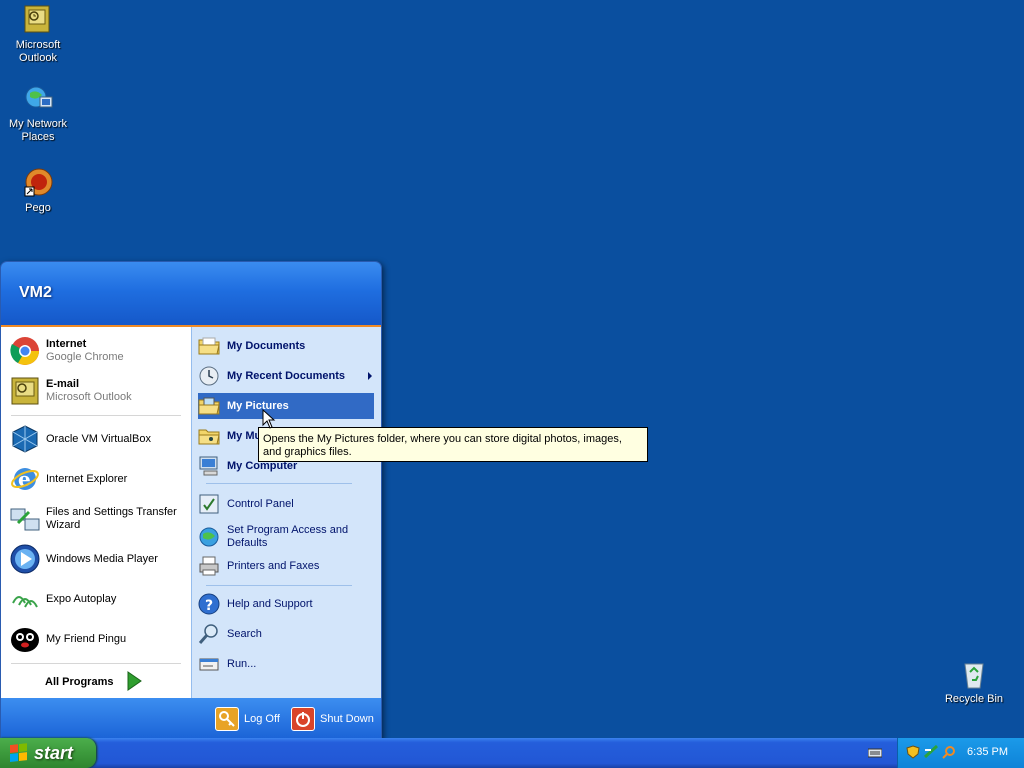  I want to click on arrow-right-icon, so click(134, 682).